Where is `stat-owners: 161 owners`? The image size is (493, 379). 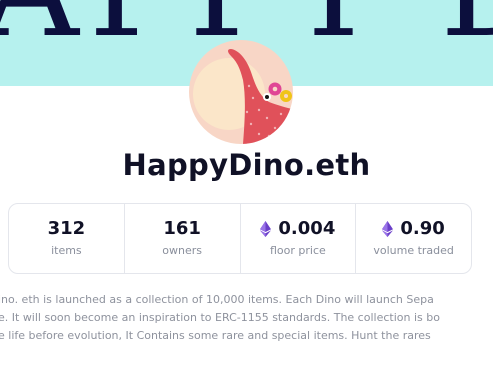
stat-owners: 161 owners is located at coordinates (181, 238).